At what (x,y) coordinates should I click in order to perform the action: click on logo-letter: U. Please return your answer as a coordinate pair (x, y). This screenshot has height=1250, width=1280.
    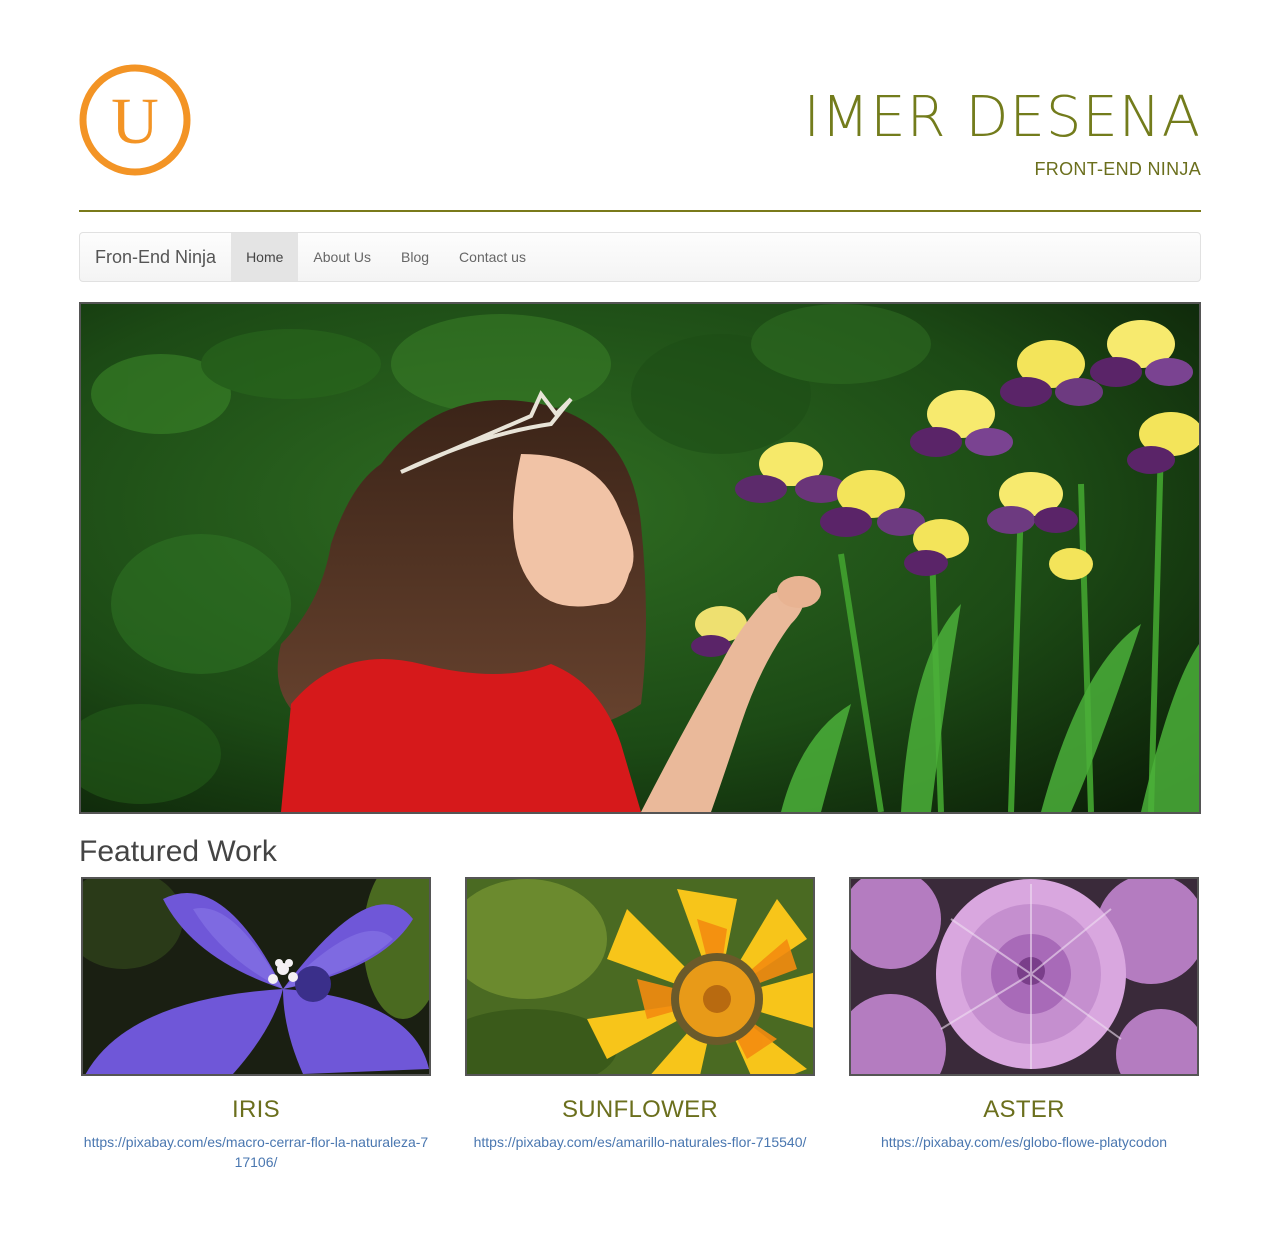
    Looking at the image, I should click on (135, 121).